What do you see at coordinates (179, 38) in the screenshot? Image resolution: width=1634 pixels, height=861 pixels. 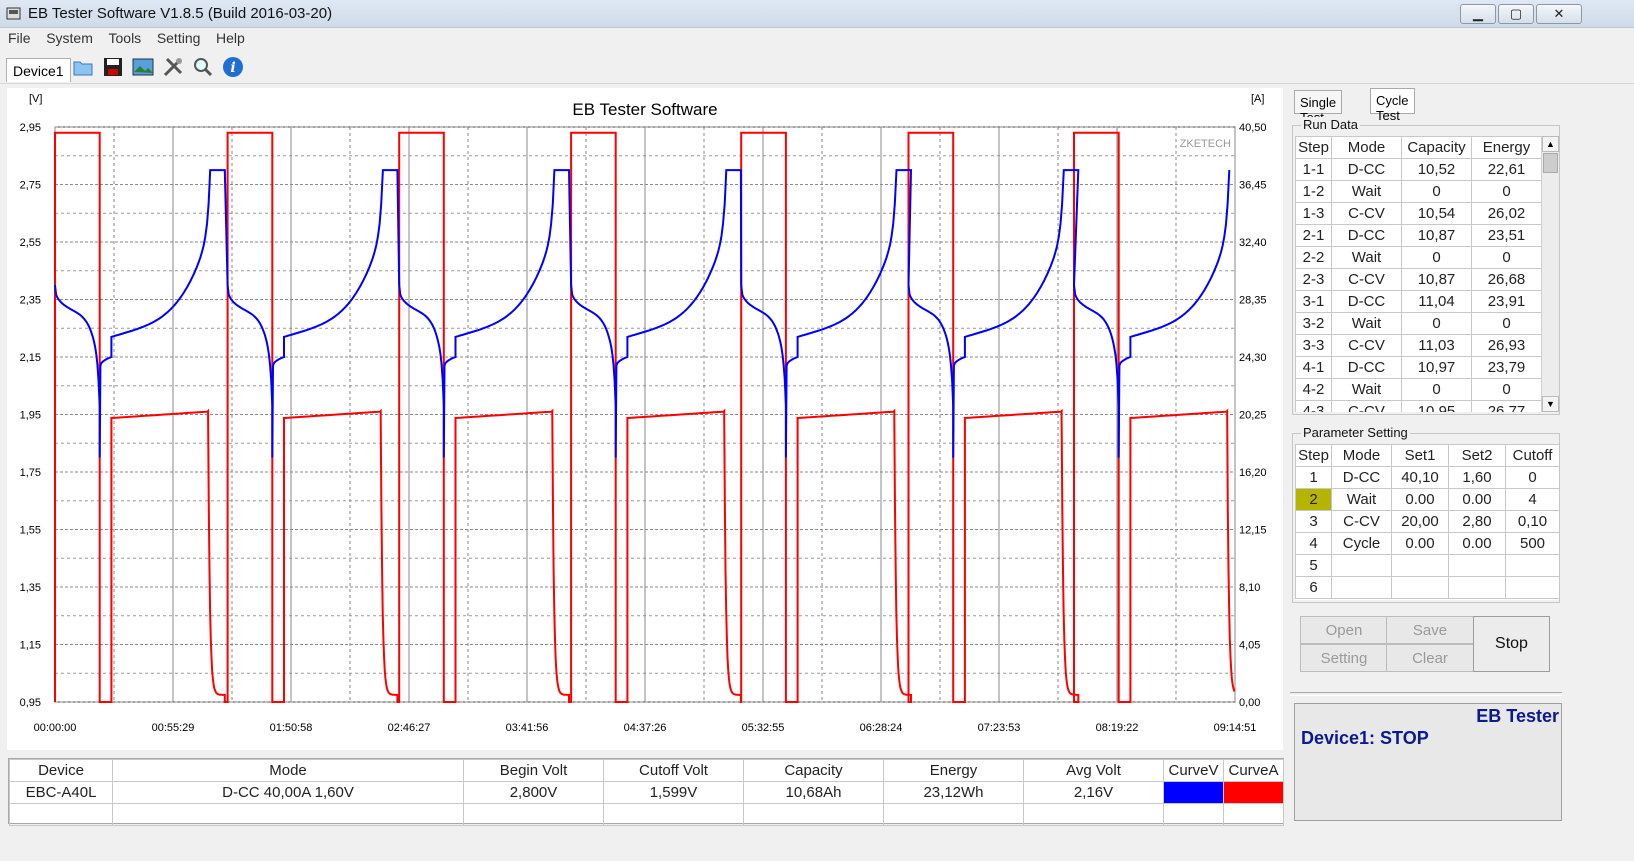 I see `menu-setting: Setting` at bounding box center [179, 38].